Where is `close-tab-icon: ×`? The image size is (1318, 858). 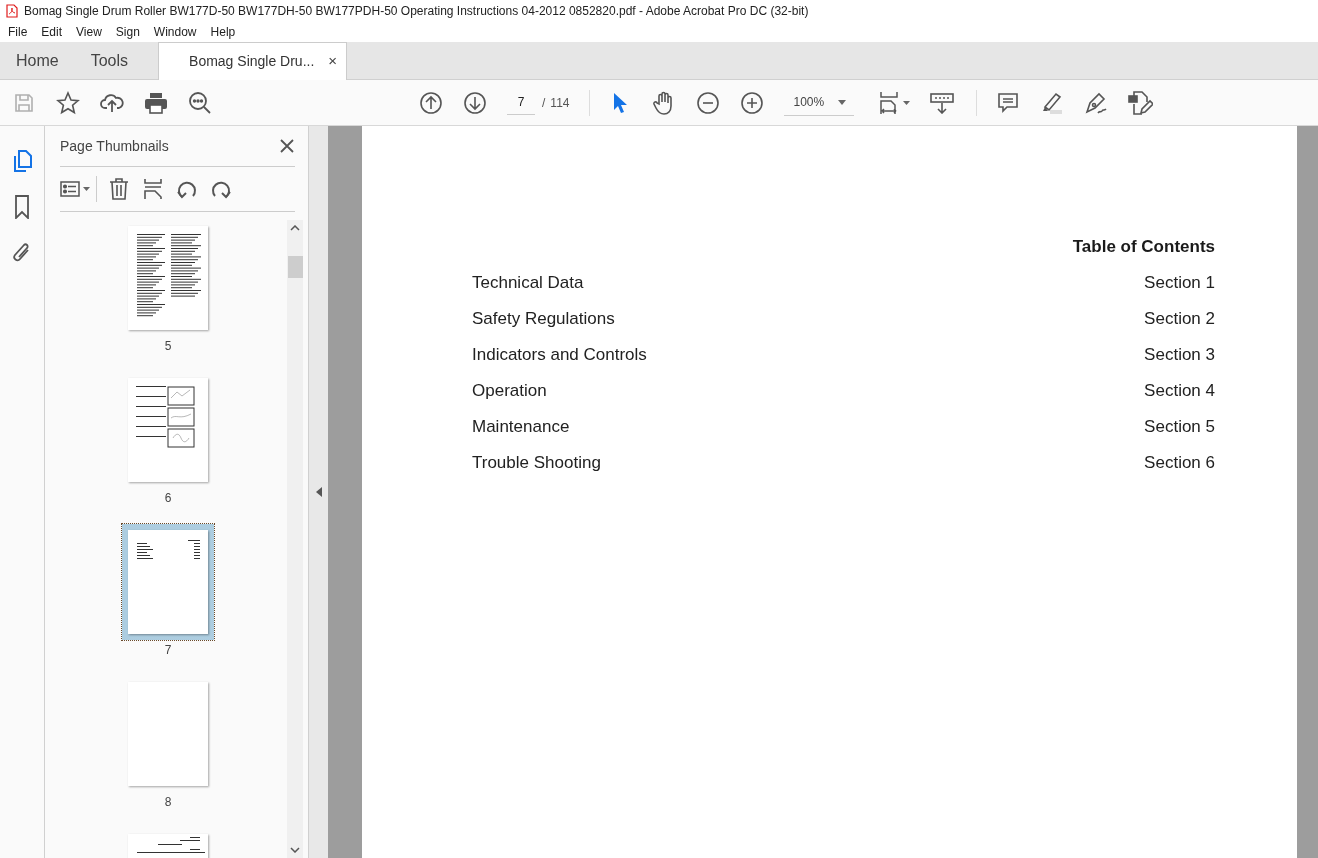
close-tab-icon: × is located at coordinates (333, 61).